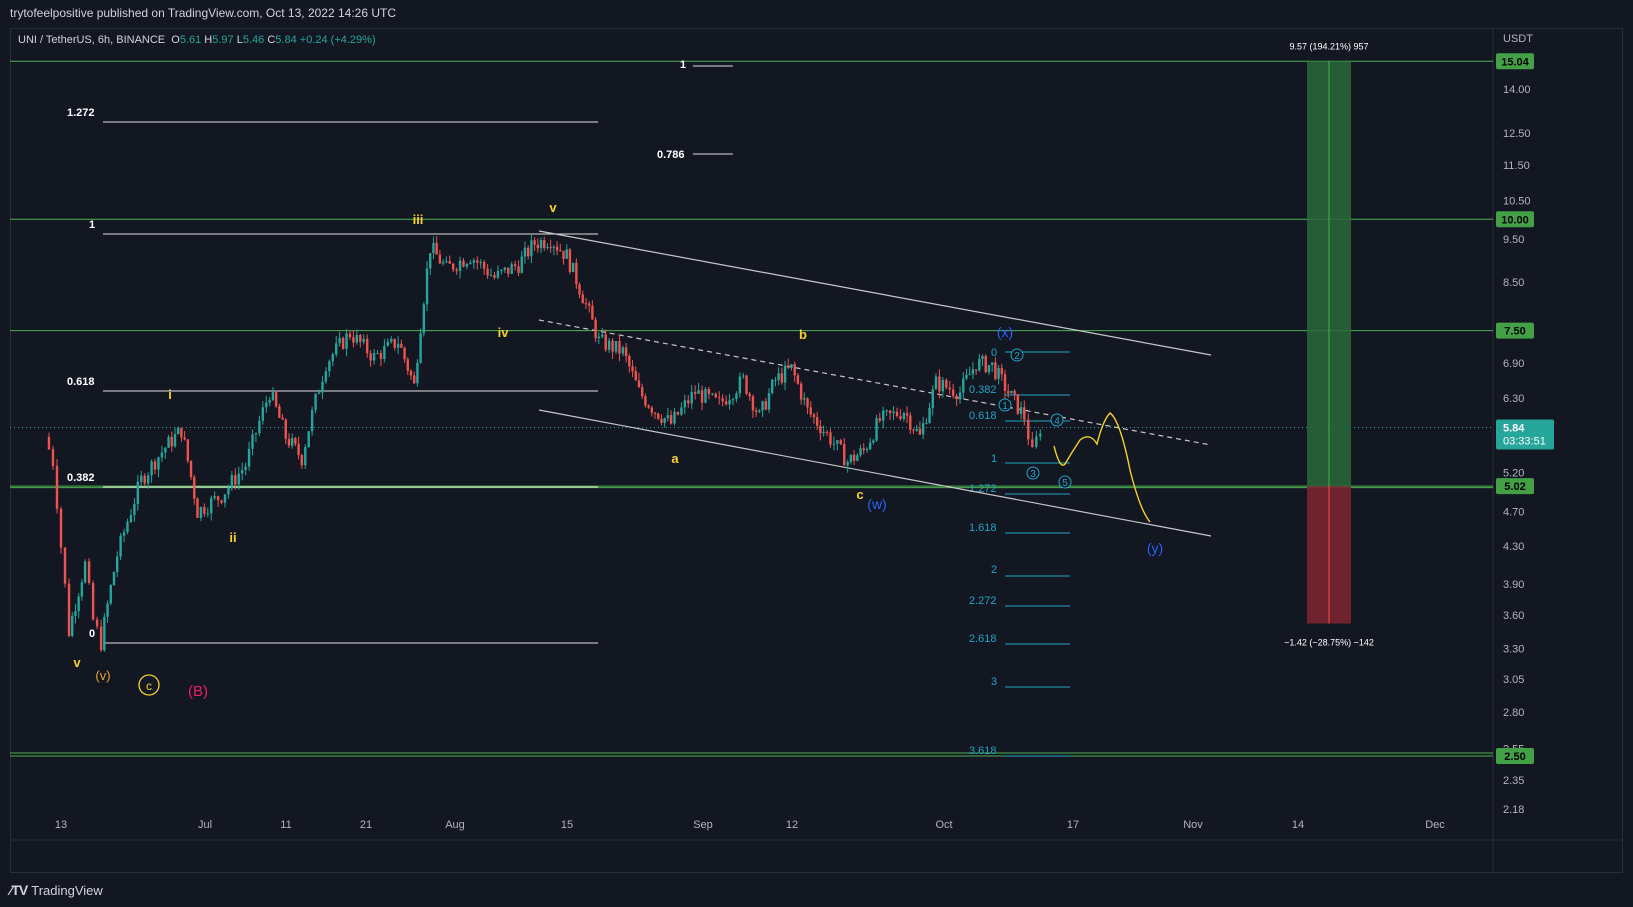 This screenshot has width=1633, height=907. I want to click on brand-name: TradingView, so click(67, 890).